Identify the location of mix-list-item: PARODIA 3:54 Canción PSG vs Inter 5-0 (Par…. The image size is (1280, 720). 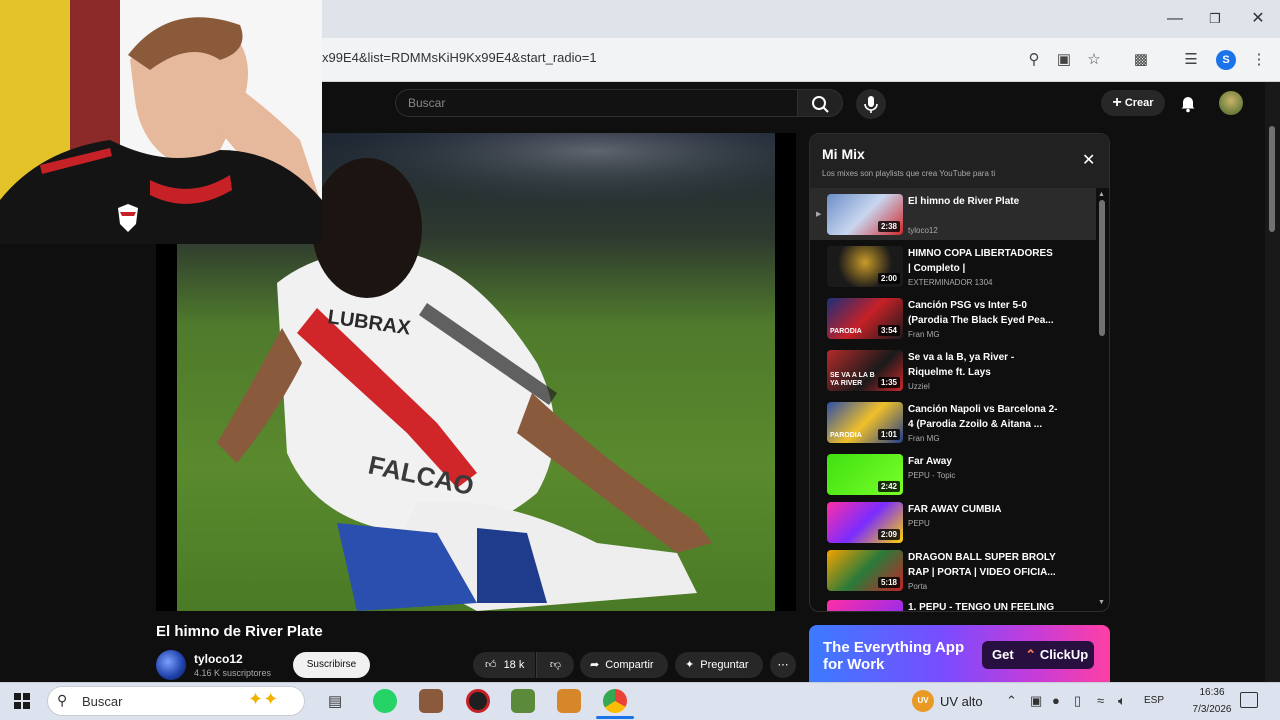
(953, 318).